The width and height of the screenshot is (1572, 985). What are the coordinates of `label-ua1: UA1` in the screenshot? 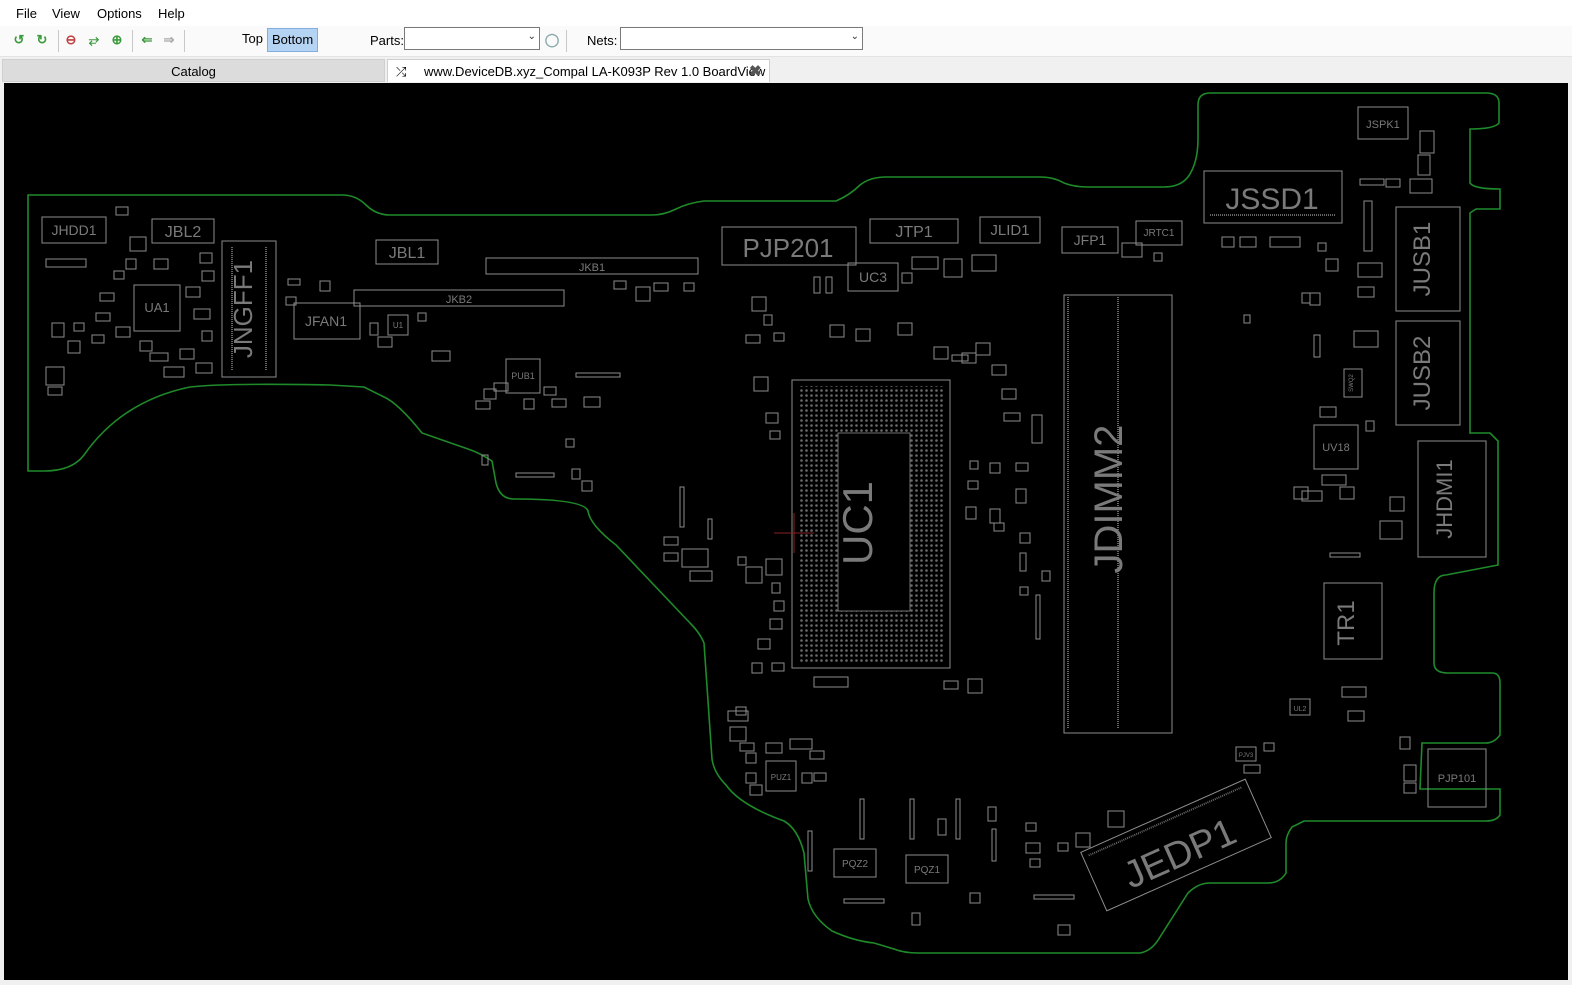 It's located at (156, 307).